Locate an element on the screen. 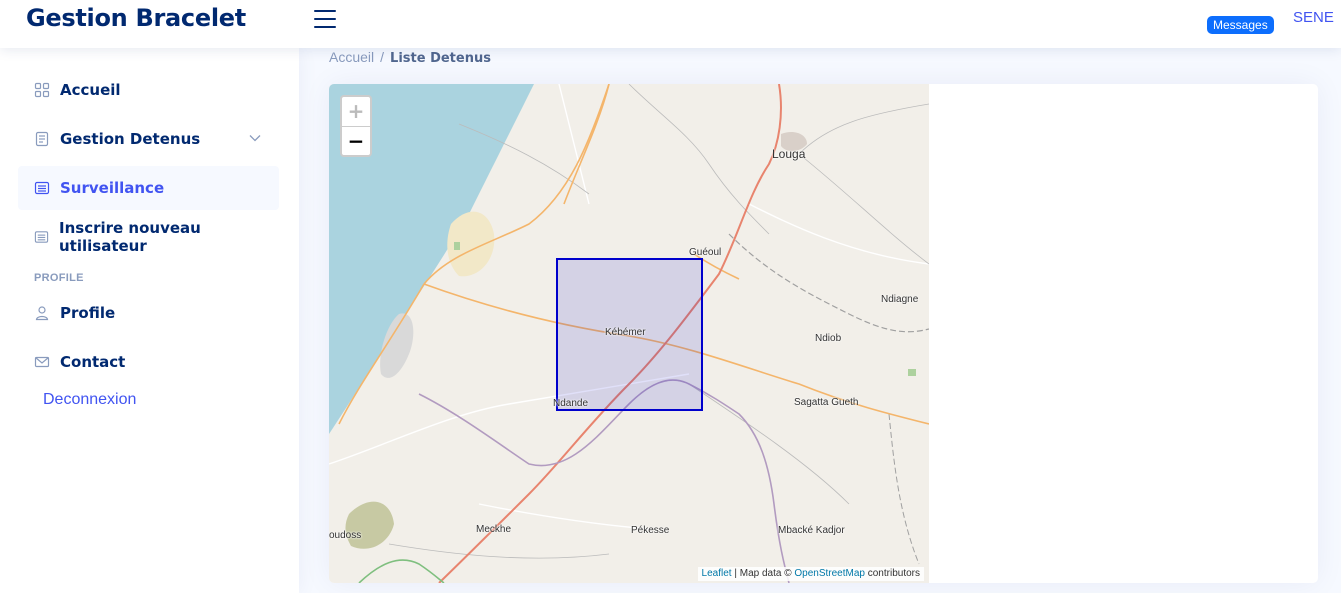 This screenshot has width=1341, height=593. place-label-meckhe: Meckhe is located at coordinates (494, 529).